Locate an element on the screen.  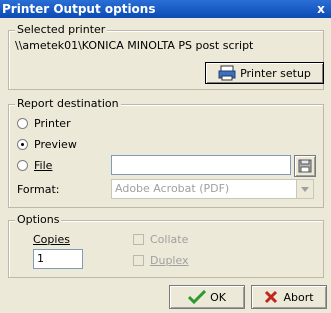
printer-setup-button: Printer setup is located at coordinates (264, 73).